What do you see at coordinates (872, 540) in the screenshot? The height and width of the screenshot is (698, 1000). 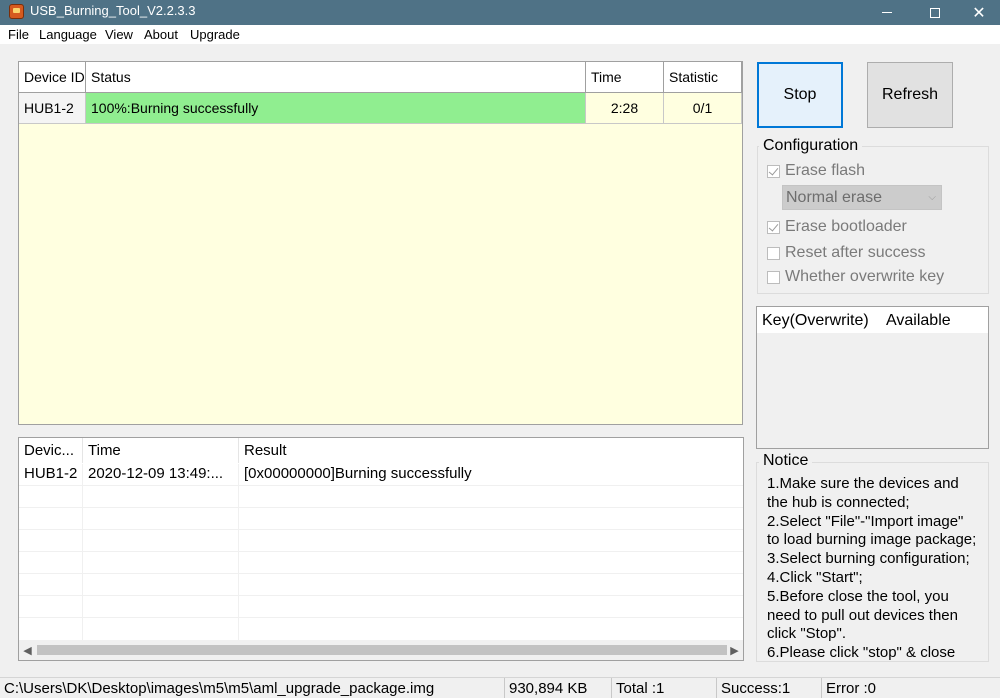 I see `notice-line: to load burning image package;` at bounding box center [872, 540].